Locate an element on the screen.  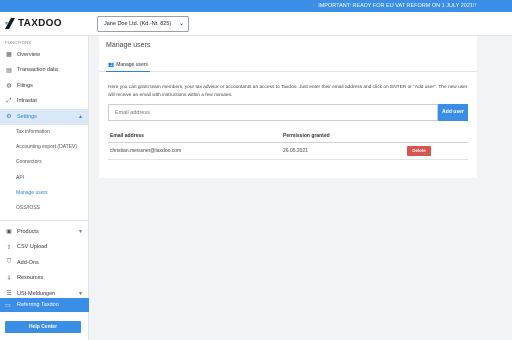
sidebar-subitem-api: API is located at coordinates (44, 178).